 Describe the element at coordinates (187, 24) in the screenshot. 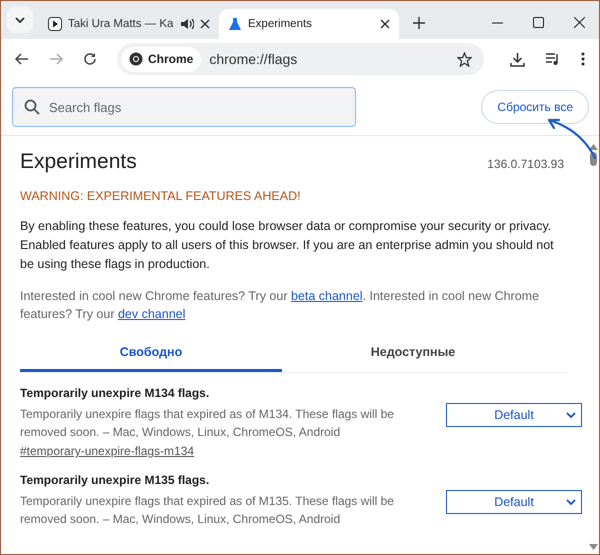

I see `speaker-icon` at that location.